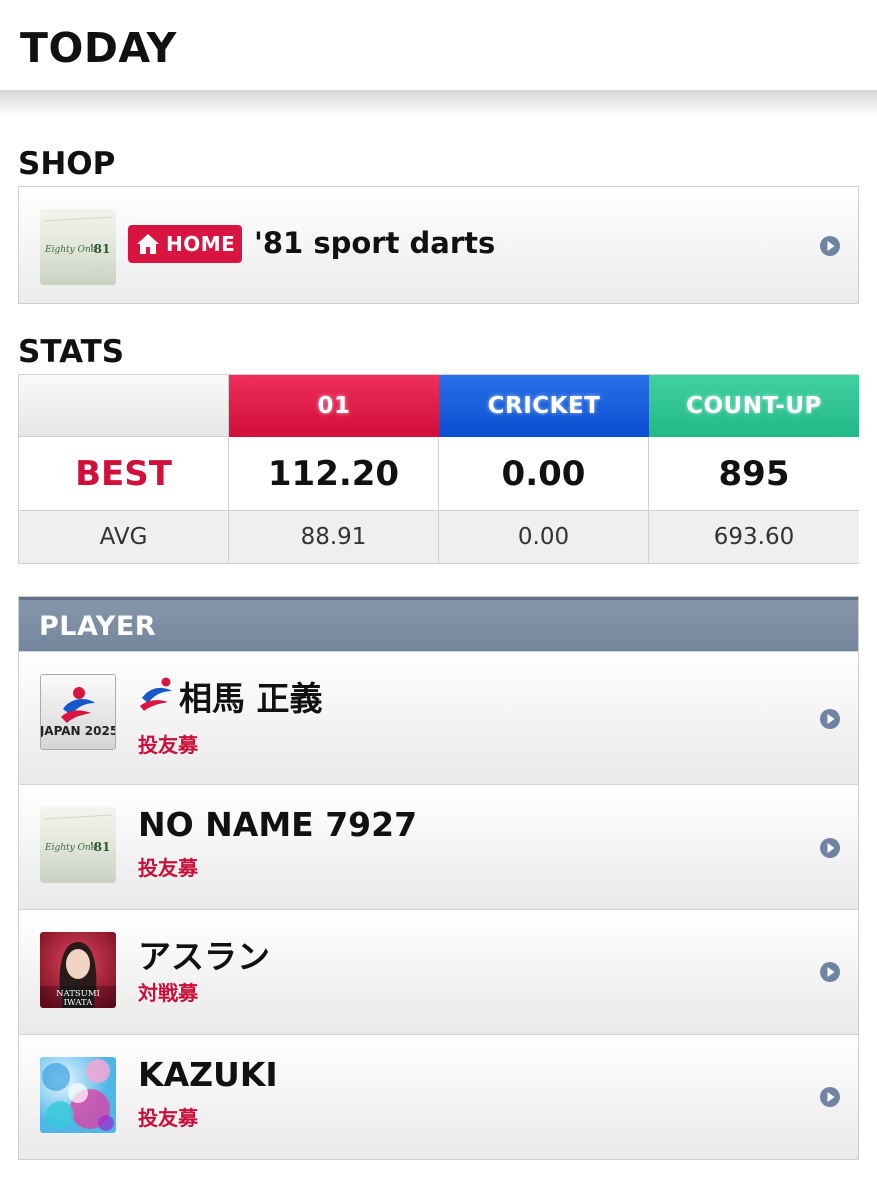 This screenshot has width=877, height=1199. What do you see at coordinates (438, 624) in the screenshot?
I see `player-section-header: PLAYER` at bounding box center [438, 624].